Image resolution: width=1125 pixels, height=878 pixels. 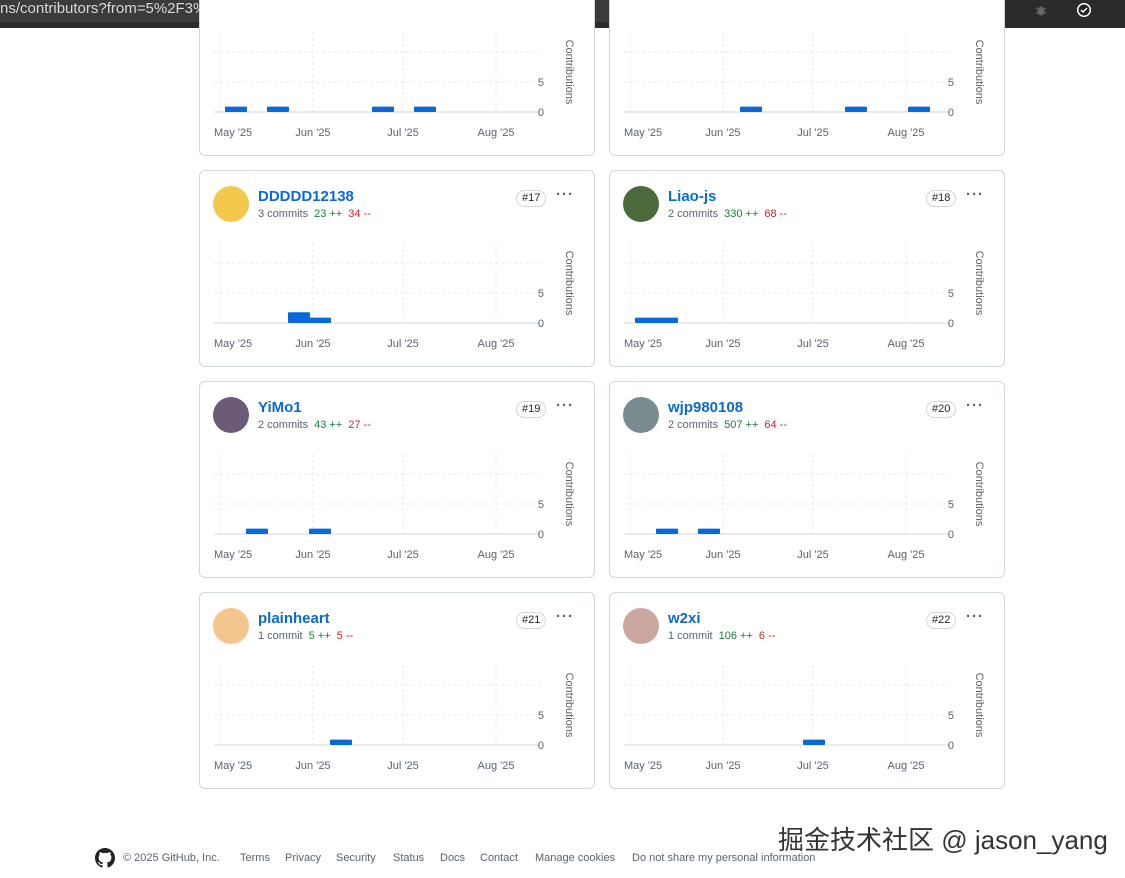 What do you see at coordinates (941, 198) in the screenshot?
I see `rank-badge: #18` at bounding box center [941, 198].